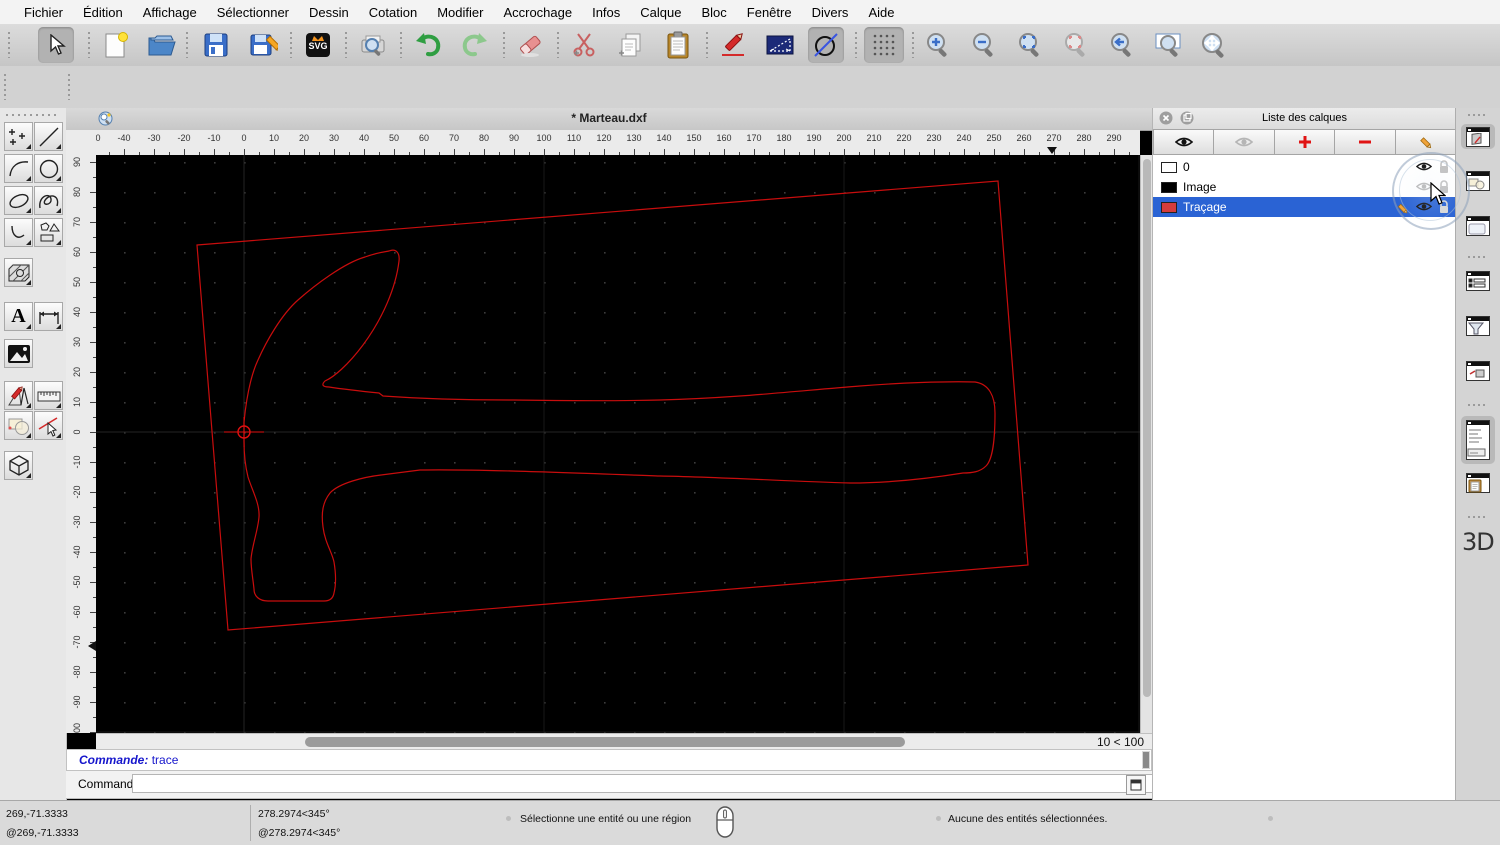 This screenshot has height=845, width=1500. Describe the element at coordinates (660, 12) in the screenshot. I see `menu-item: Calque` at that location.